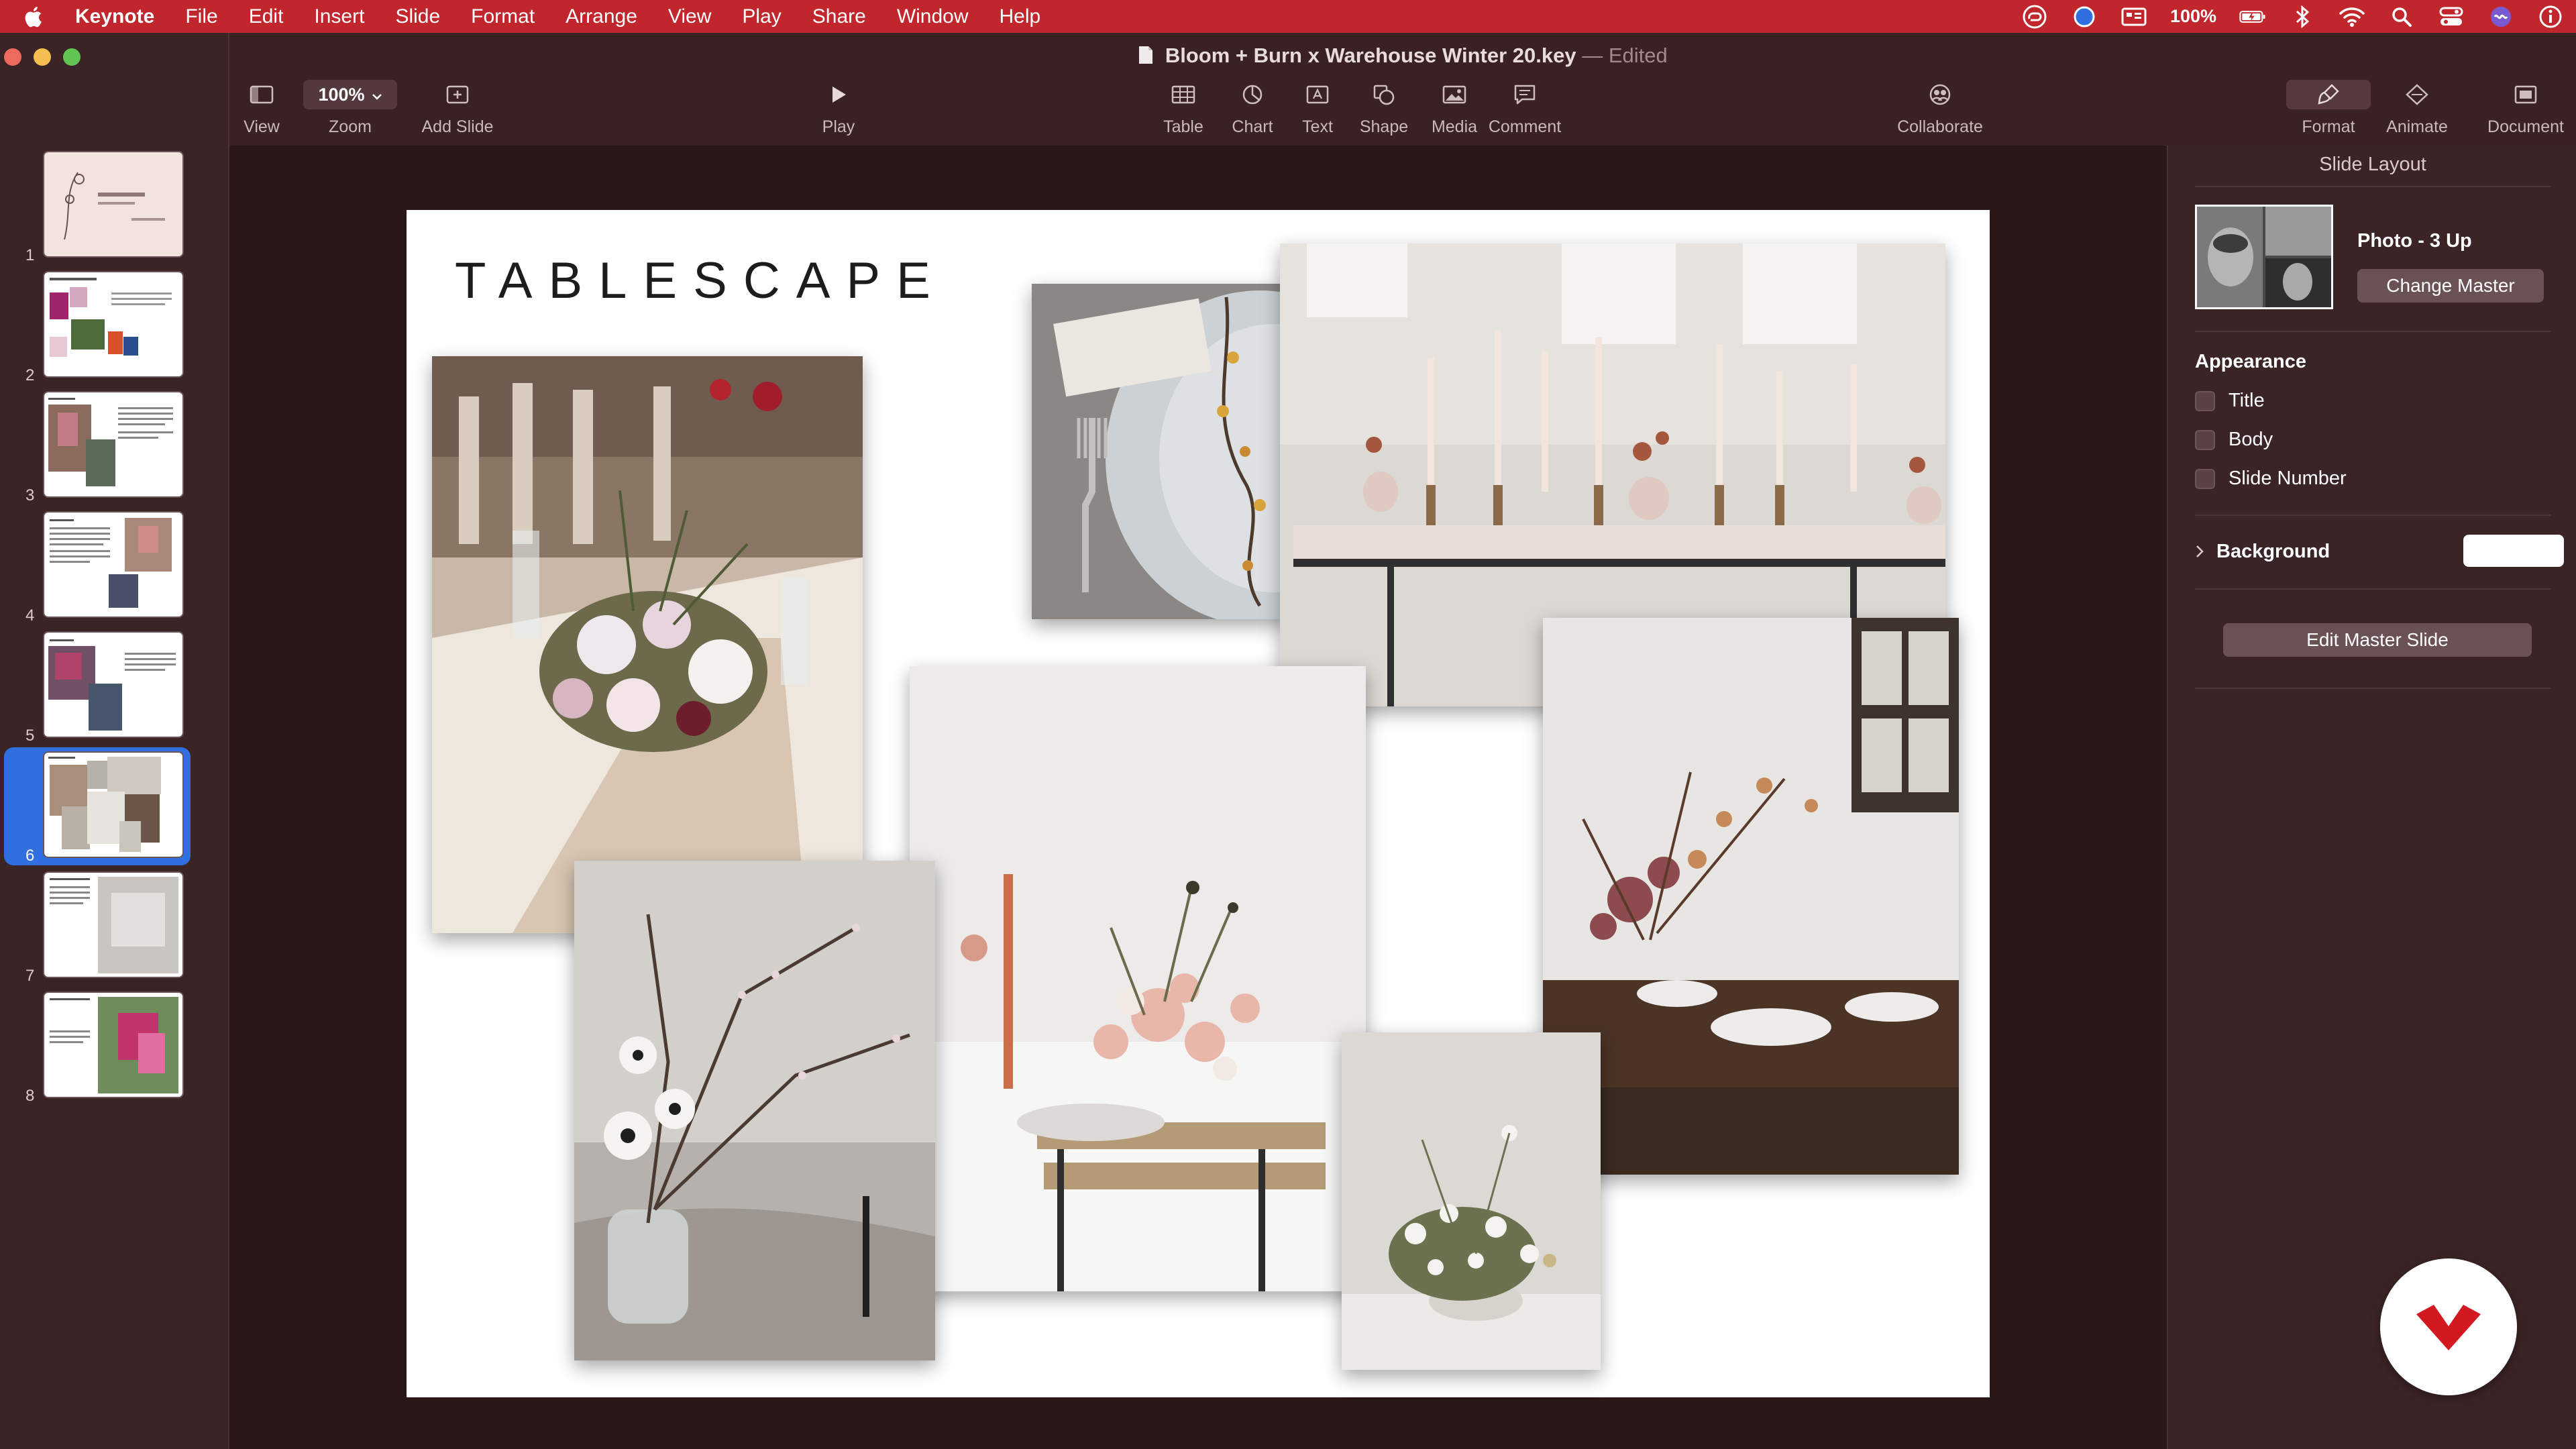 The width and height of the screenshot is (2576, 1449). I want to click on menu-share: Share, so click(839, 16).